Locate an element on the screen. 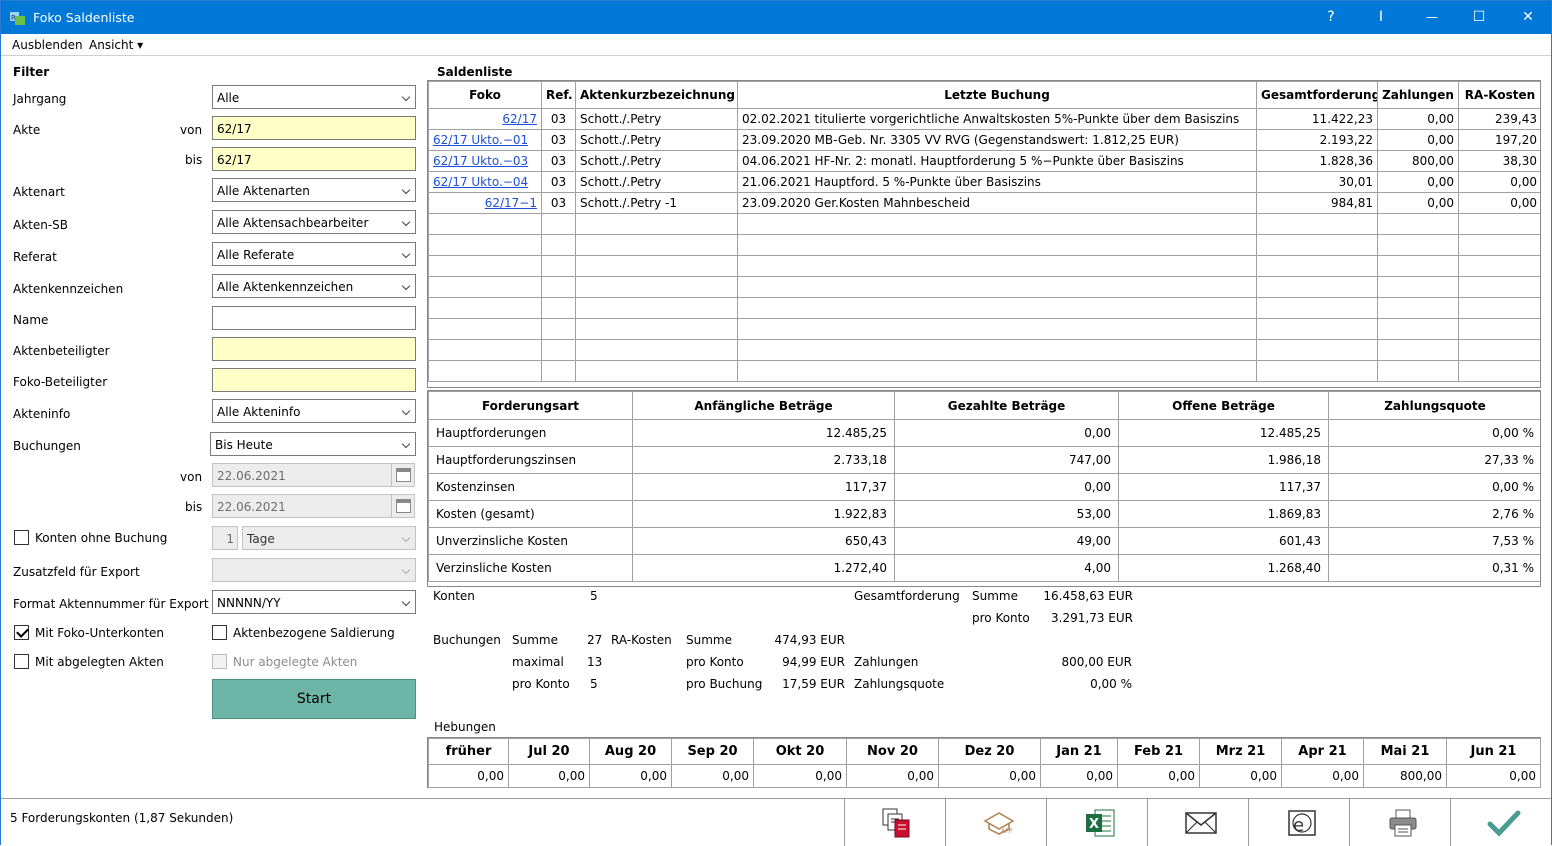  nur-abgelegte-label: Nur abgelegte Akten is located at coordinates (295, 662).